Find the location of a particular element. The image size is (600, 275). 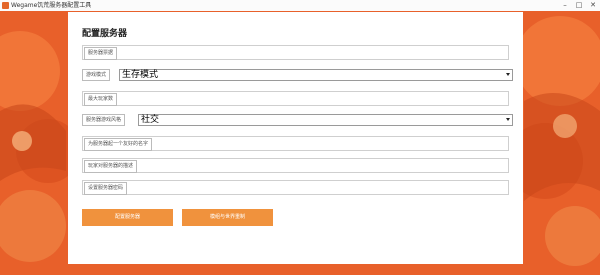

minimize-button: – is located at coordinates (565, 5).